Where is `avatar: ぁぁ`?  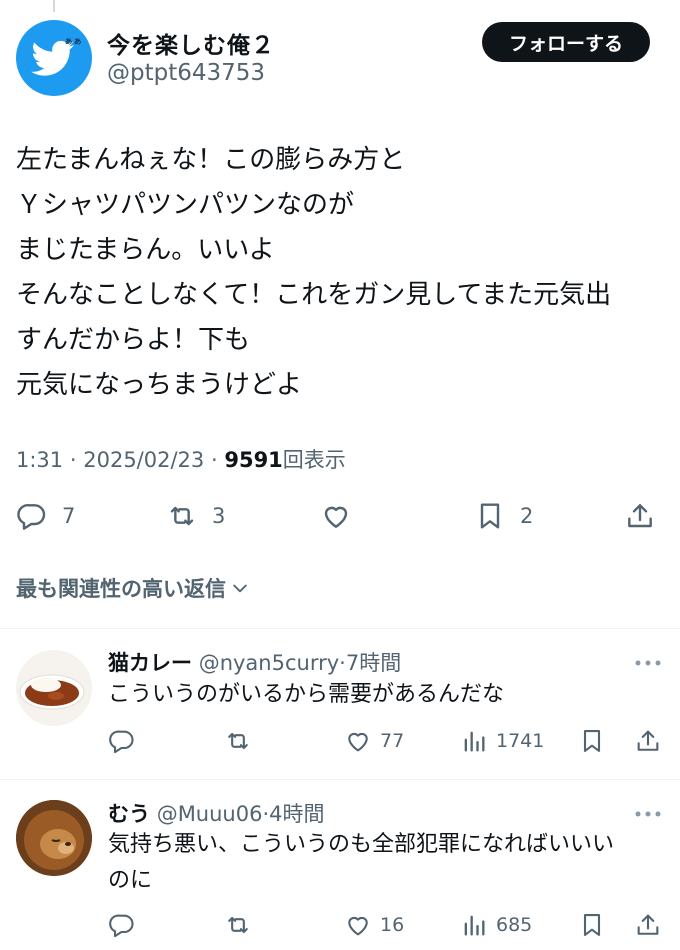 avatar: ぁぁ is located at coordinates (54, 58).